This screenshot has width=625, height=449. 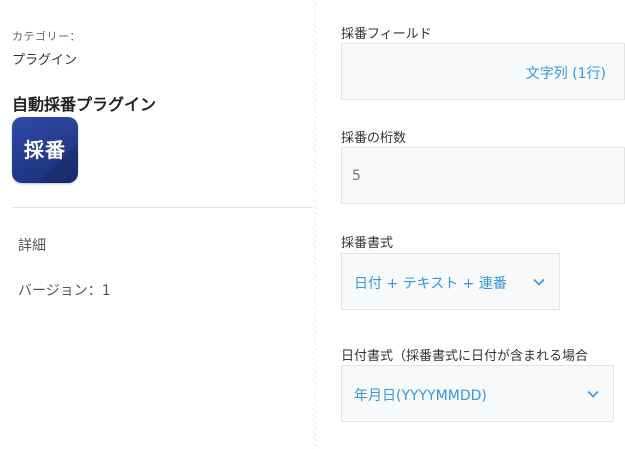 I want to click on category-value: プラグイン, so click(x=45, y=60).